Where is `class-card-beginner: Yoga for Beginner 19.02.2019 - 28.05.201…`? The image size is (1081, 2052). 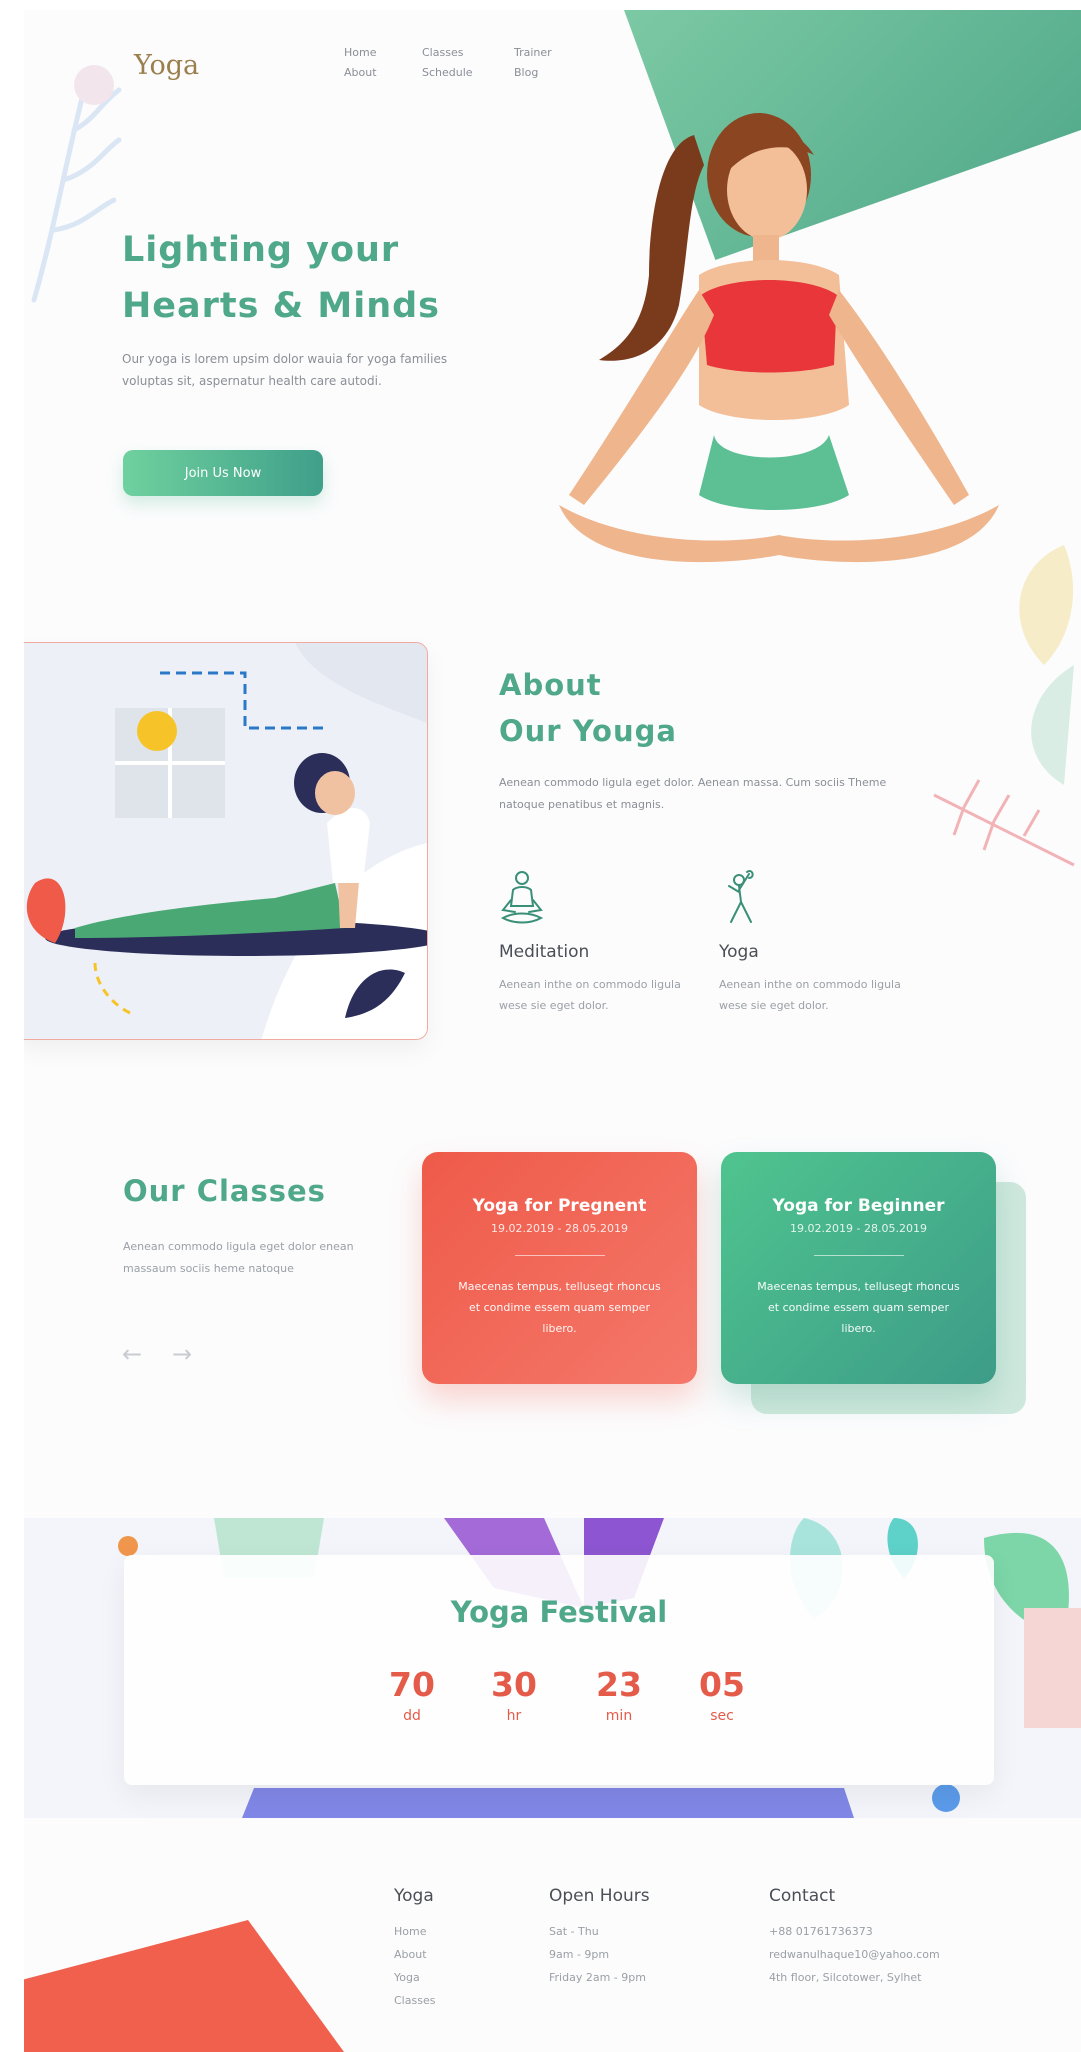 class-card-beginner: Yoga for Beginner 19.02.2019 - 28.05.201… is located at coordinates (858, 1268).